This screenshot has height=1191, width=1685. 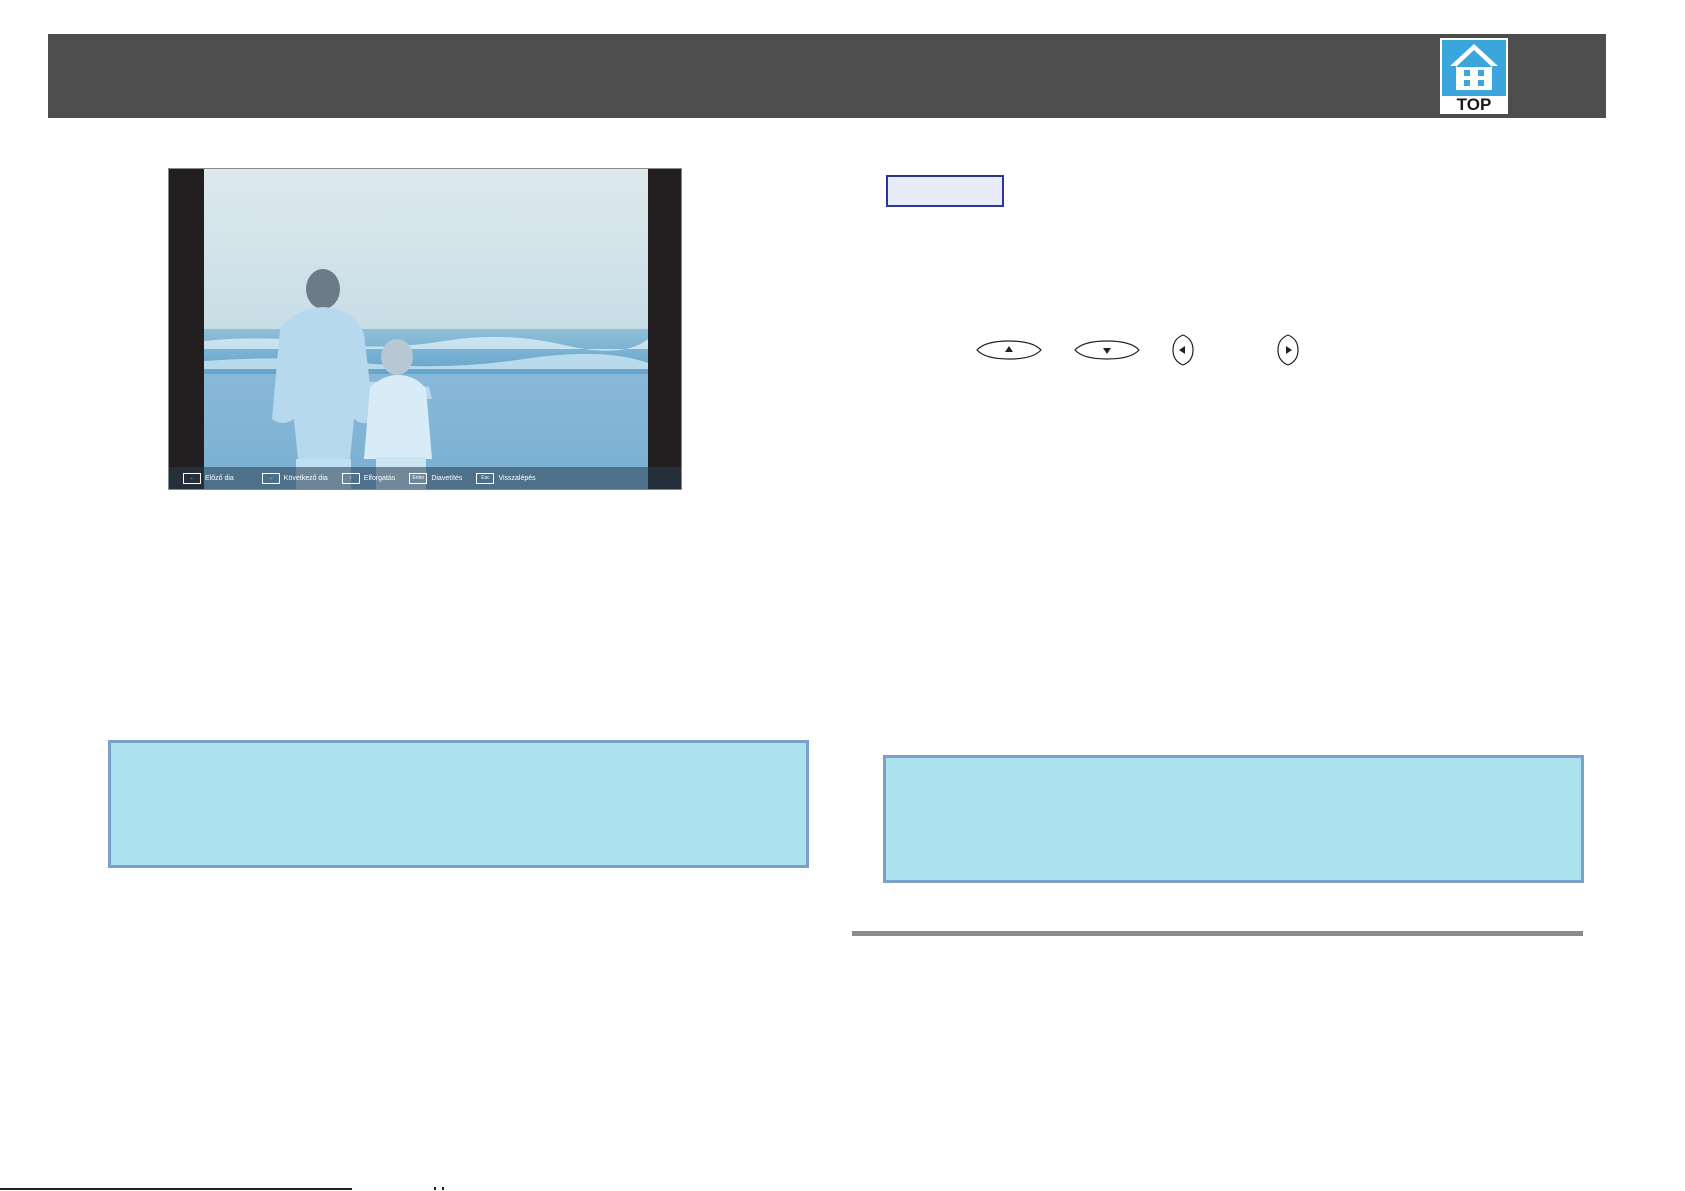 I want to click on esc-key: Esc, so click(x=485, y=478).